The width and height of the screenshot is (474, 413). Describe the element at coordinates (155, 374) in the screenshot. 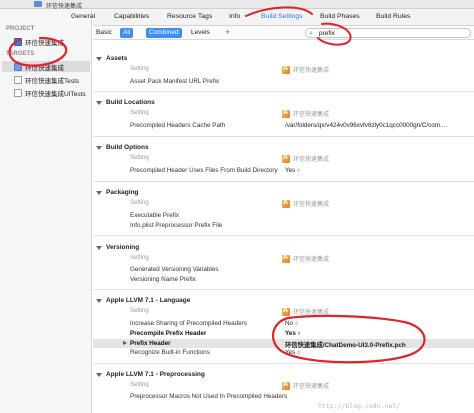

I see `section-title: Apple LLVM 7.1 - Preprocessing` at that location.